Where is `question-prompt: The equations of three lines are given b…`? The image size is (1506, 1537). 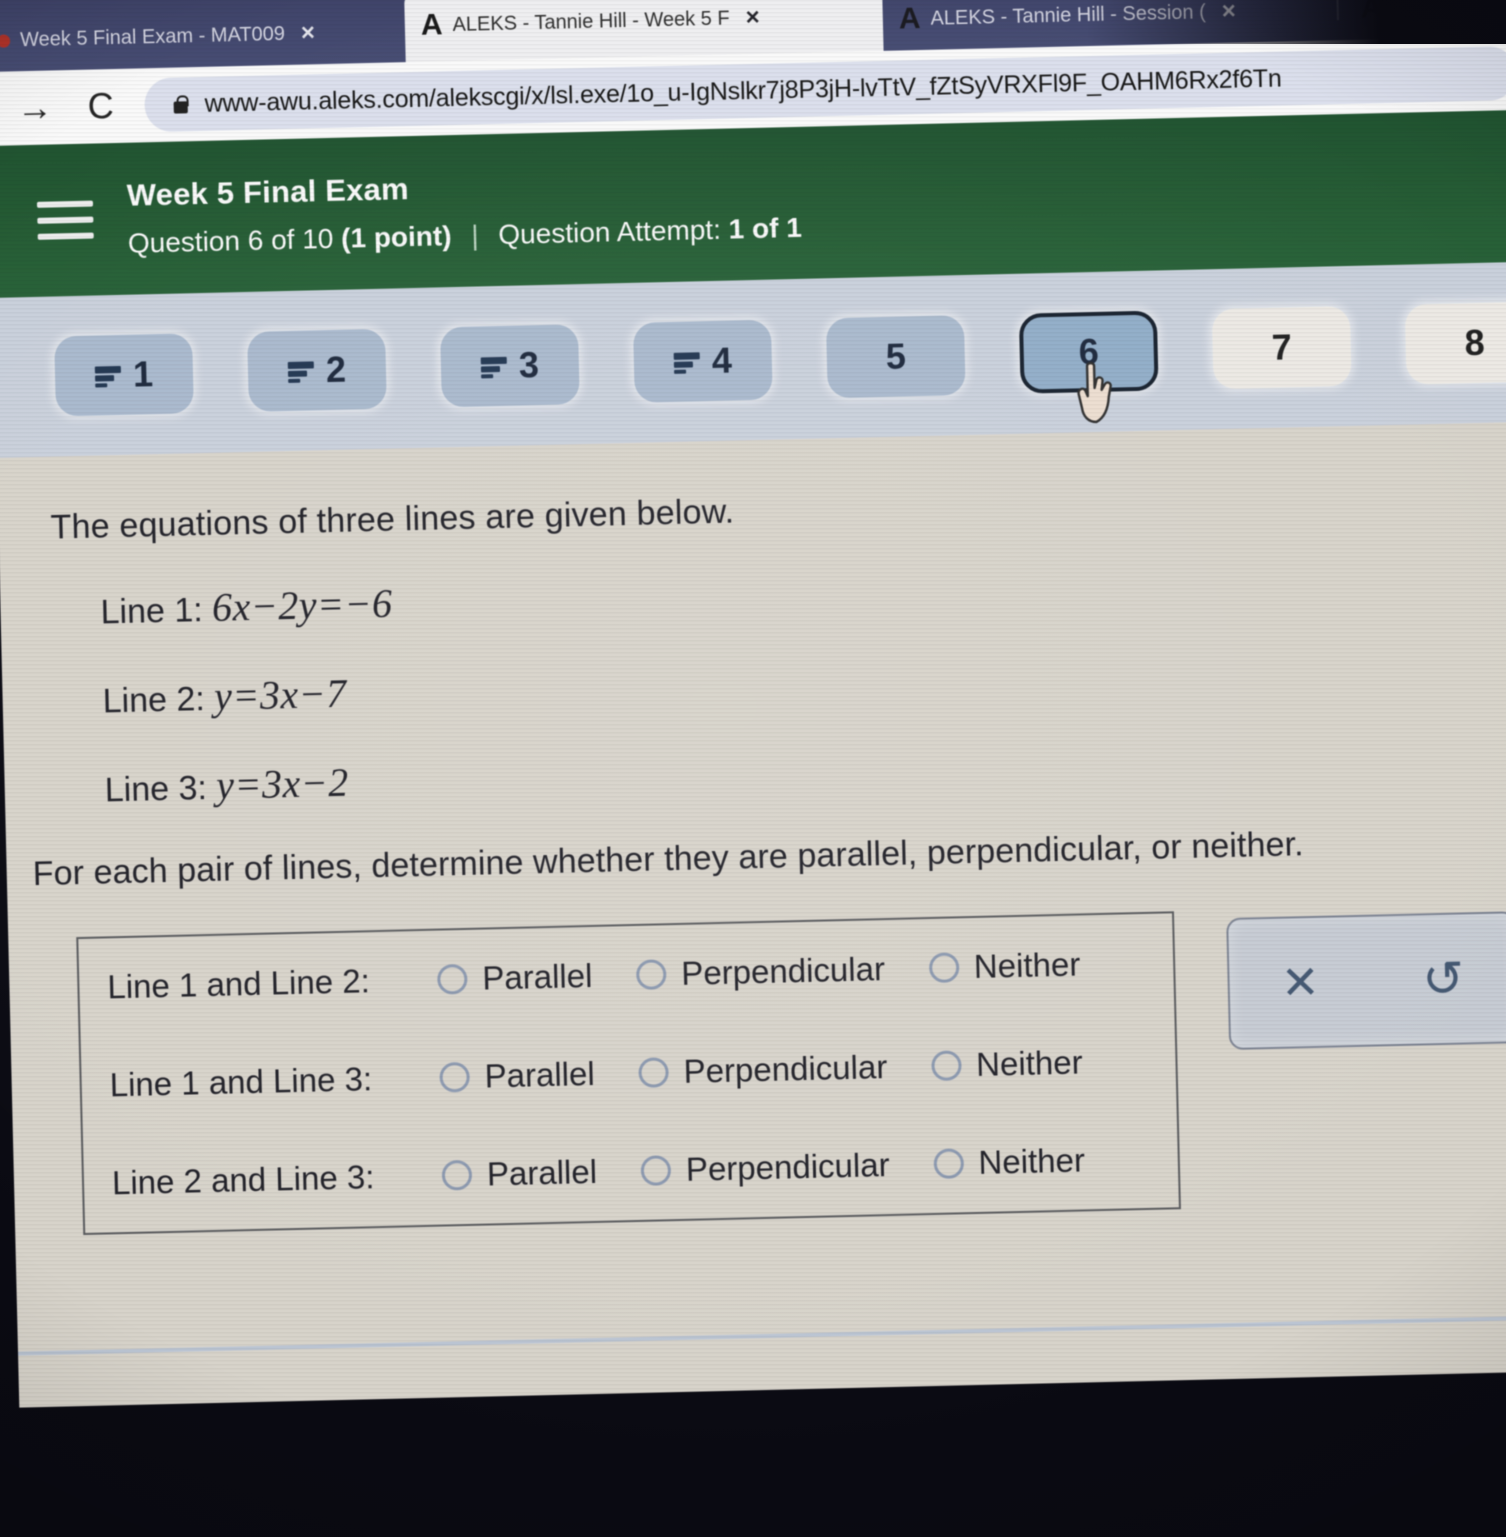 question-prompt: The equations of three lines are given b… is located at coordinates (392, 519).